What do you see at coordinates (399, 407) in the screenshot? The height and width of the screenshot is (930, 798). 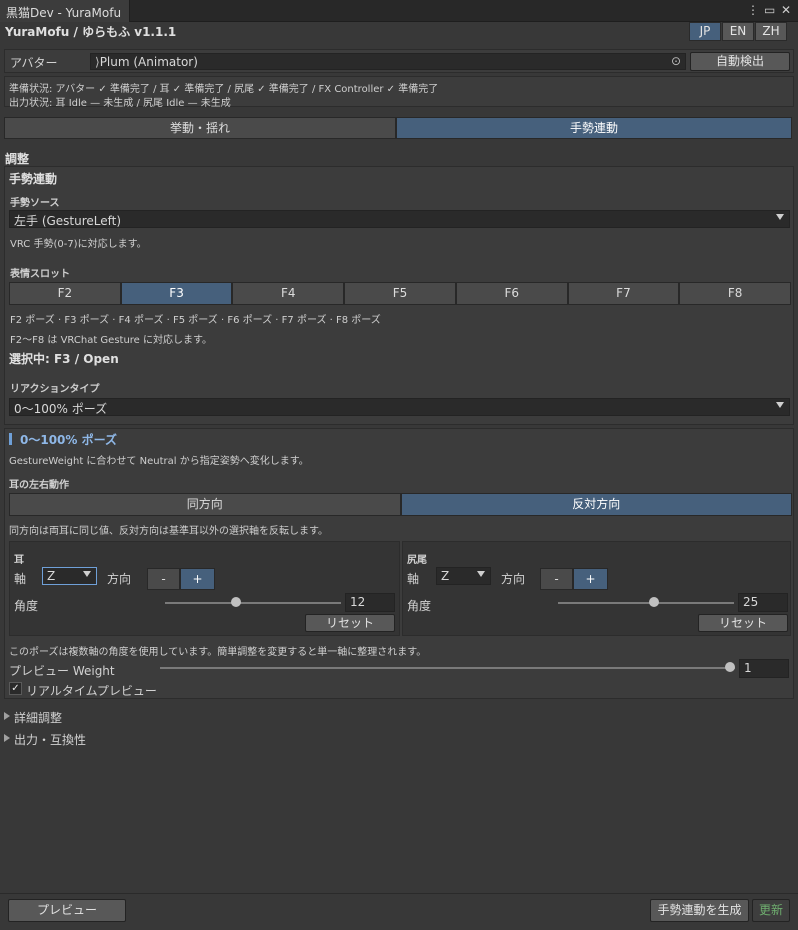 I see `reaction-type-dropdown: 0〜100% ポーズ` at bounding box center [399, 407].